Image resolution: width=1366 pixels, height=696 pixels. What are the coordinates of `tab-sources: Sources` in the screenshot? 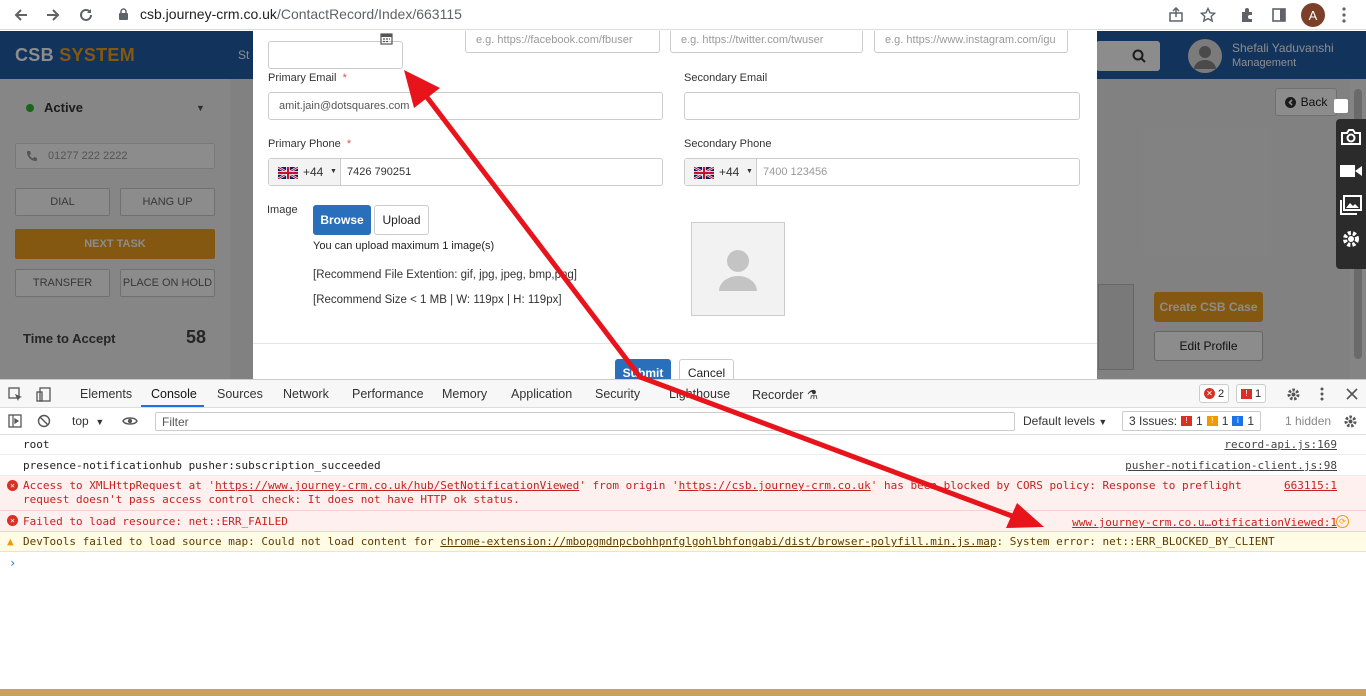 It's located at (240, 394).